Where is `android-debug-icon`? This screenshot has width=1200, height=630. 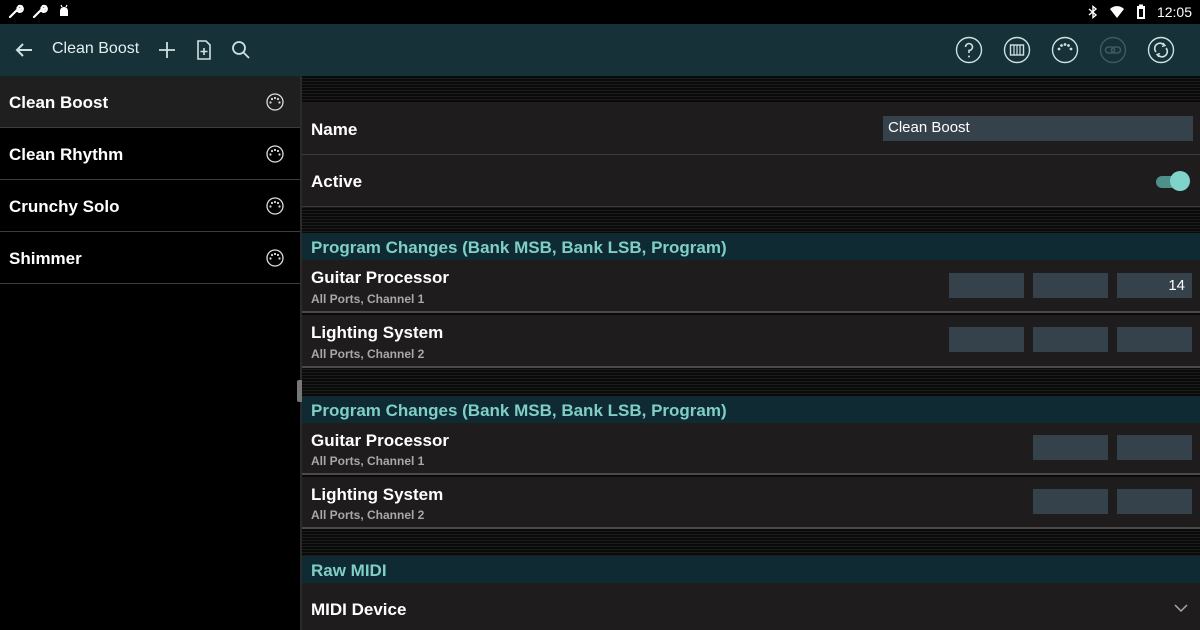
android-debug-icon is located at coordinates (64, 10).